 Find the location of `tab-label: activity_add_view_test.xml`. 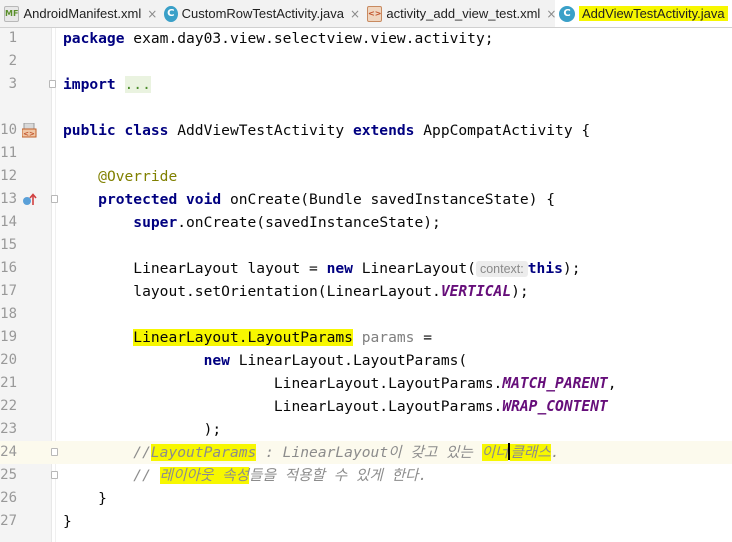

tab-label: activity_add_view_test.xml is located at coordinates (463, 13).